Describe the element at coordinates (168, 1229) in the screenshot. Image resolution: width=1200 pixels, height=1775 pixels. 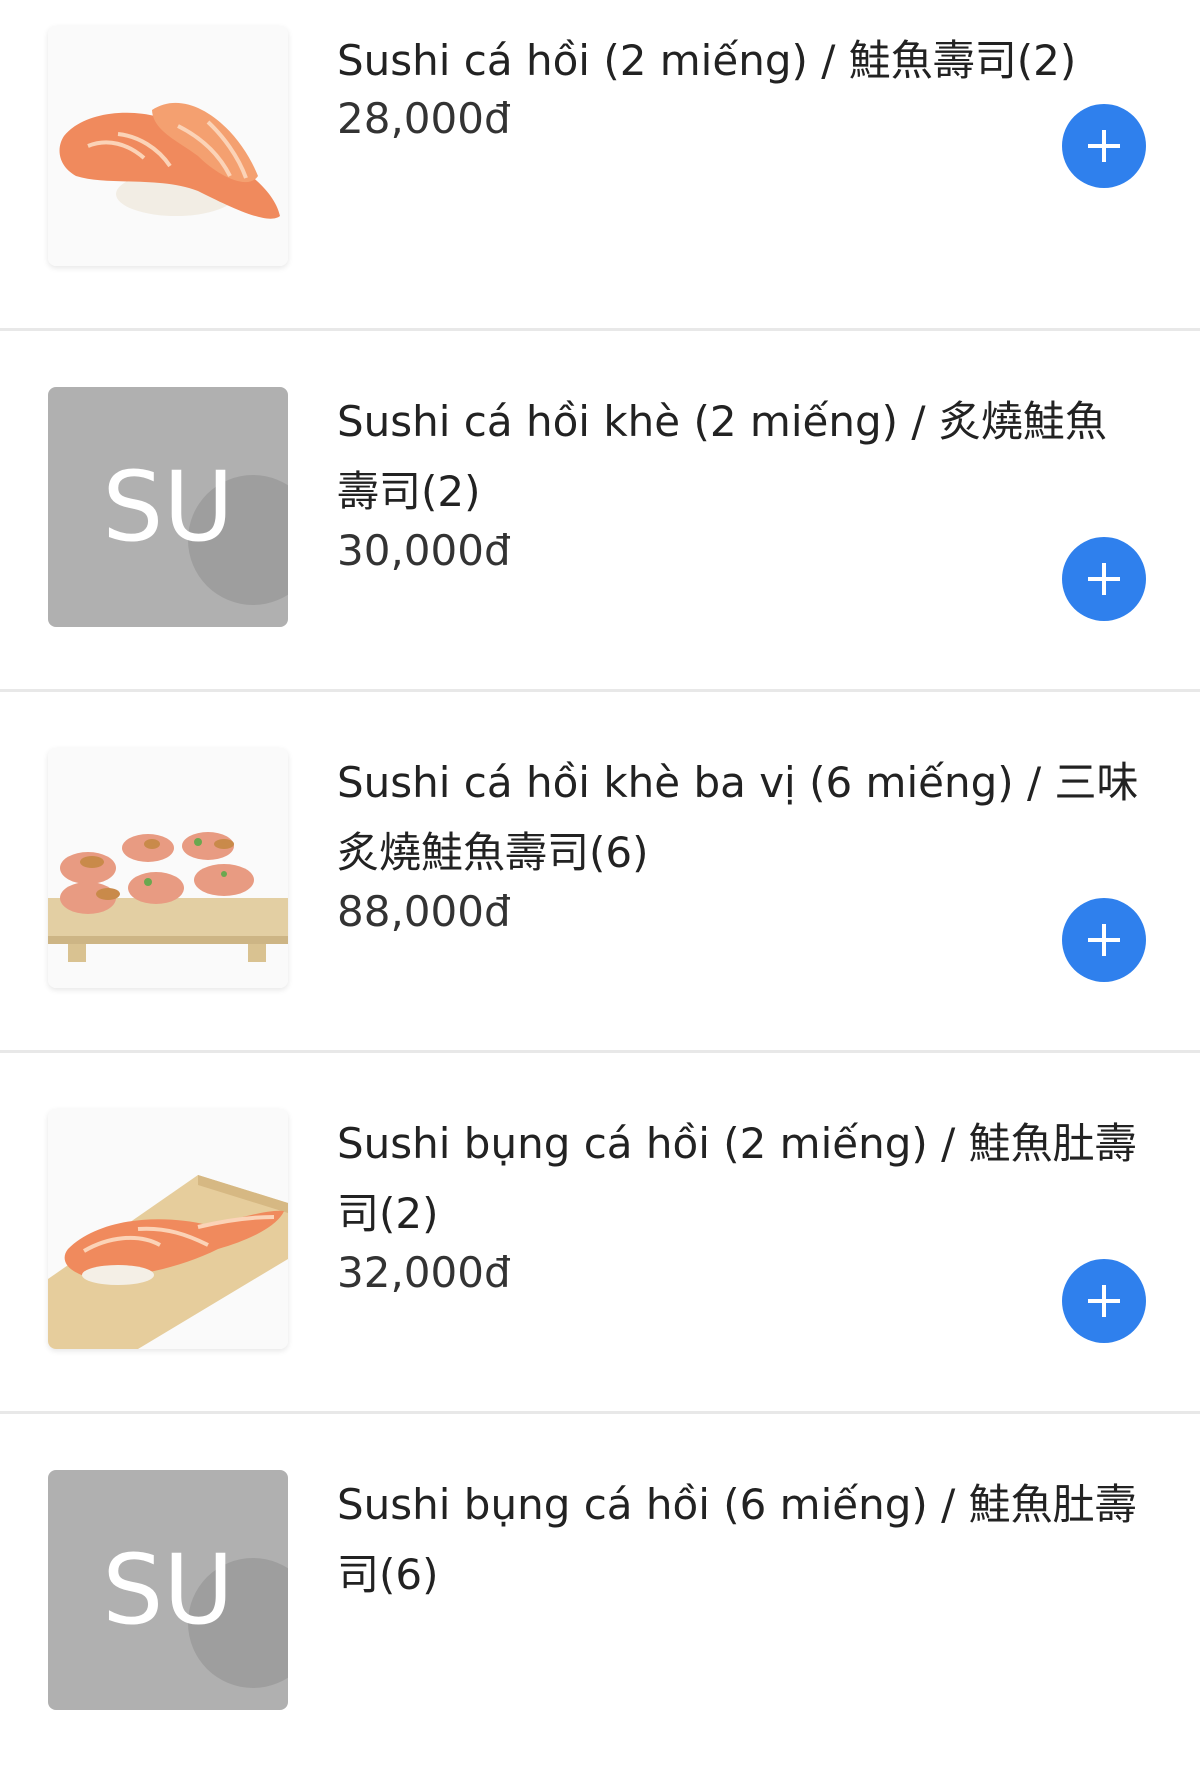
I see `item-image-salmon-belly-nigiri` at that location.